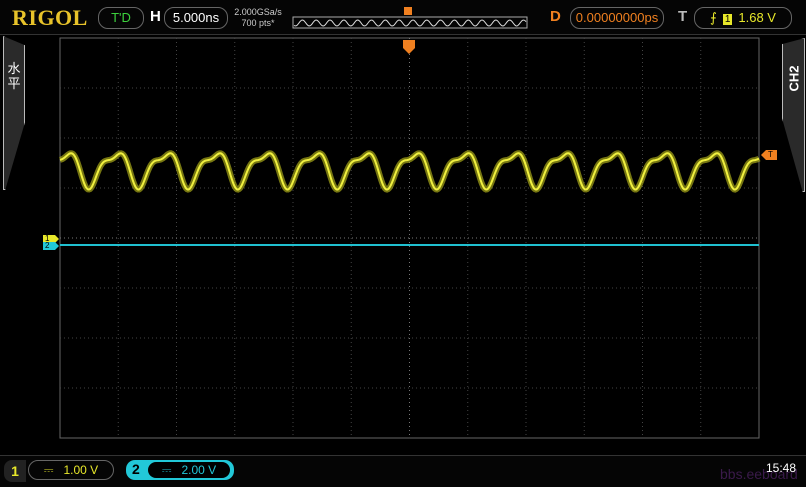 This screenshot has width=806, height=487. I want to click on ch1-scale: ⎓ 1.00 V, so click(71, 470).